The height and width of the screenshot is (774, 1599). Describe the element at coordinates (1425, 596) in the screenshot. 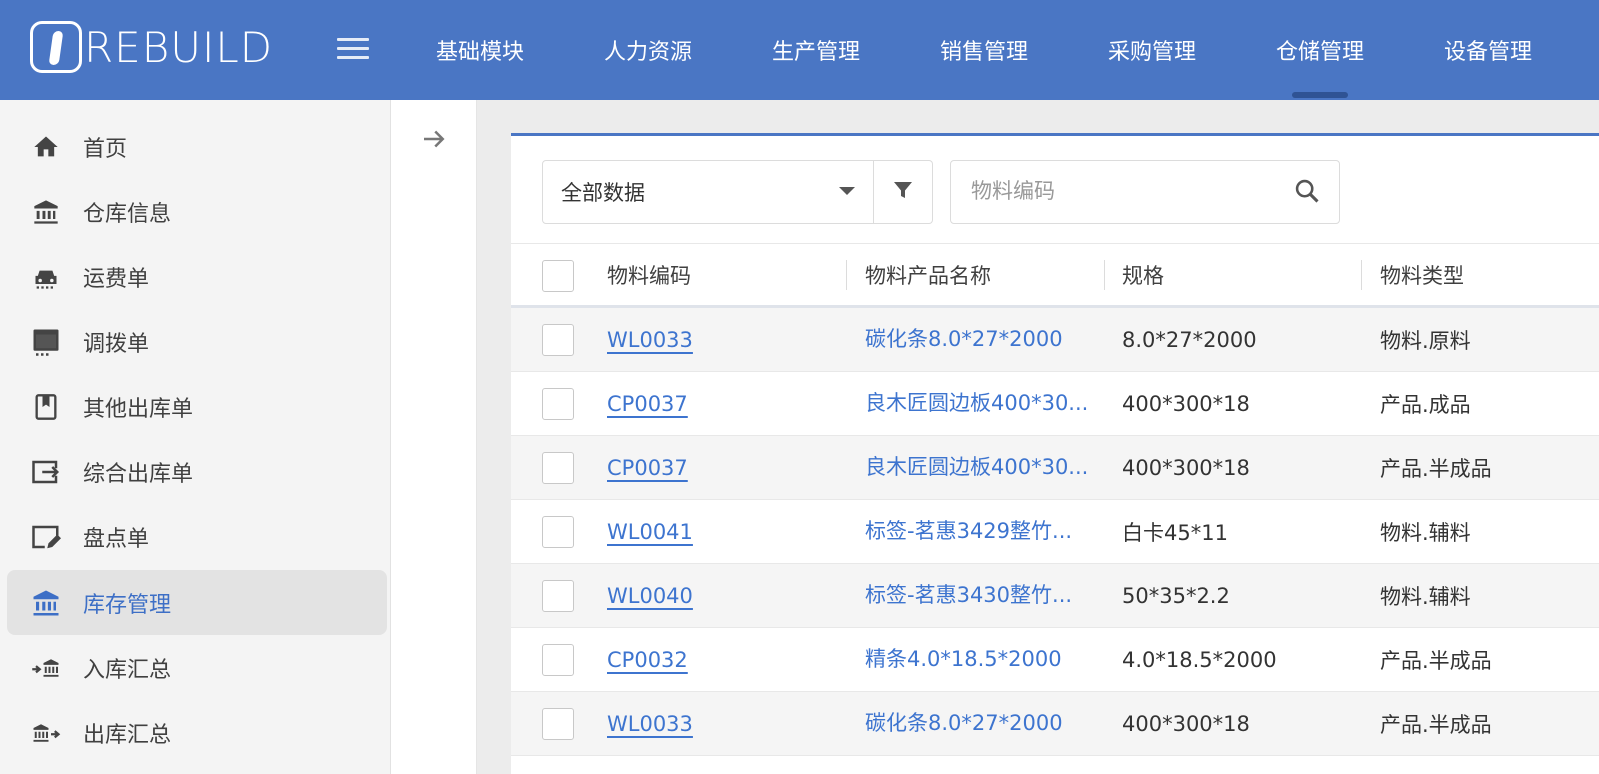

I see `material-type-cell: 物料.辅料` at that location.